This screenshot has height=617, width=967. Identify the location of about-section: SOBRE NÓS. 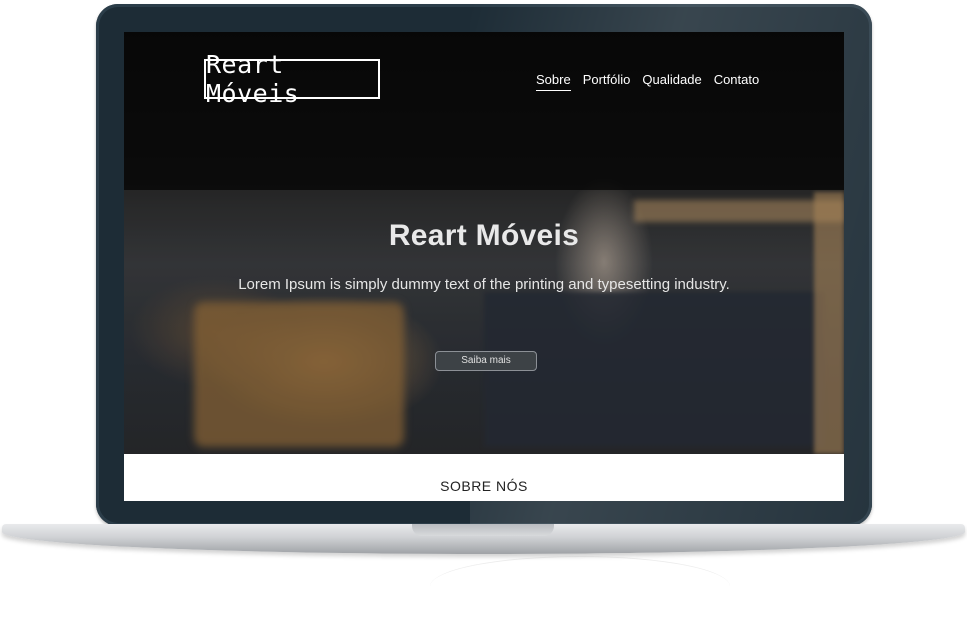
(484, 477).